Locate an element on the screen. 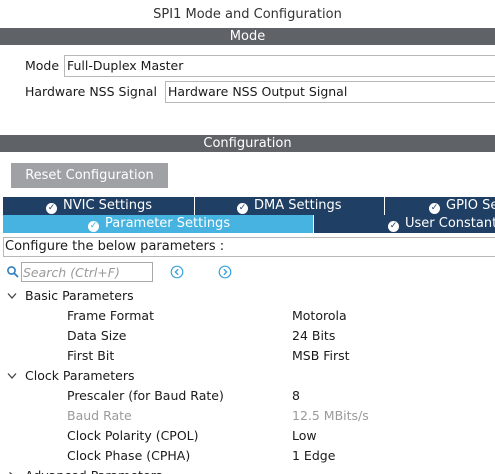 This screenshot has width=495, height=474. tab-row-bottom: ✓ Parameter Settings ✓ User Constants is located at coordinates (249, 224).